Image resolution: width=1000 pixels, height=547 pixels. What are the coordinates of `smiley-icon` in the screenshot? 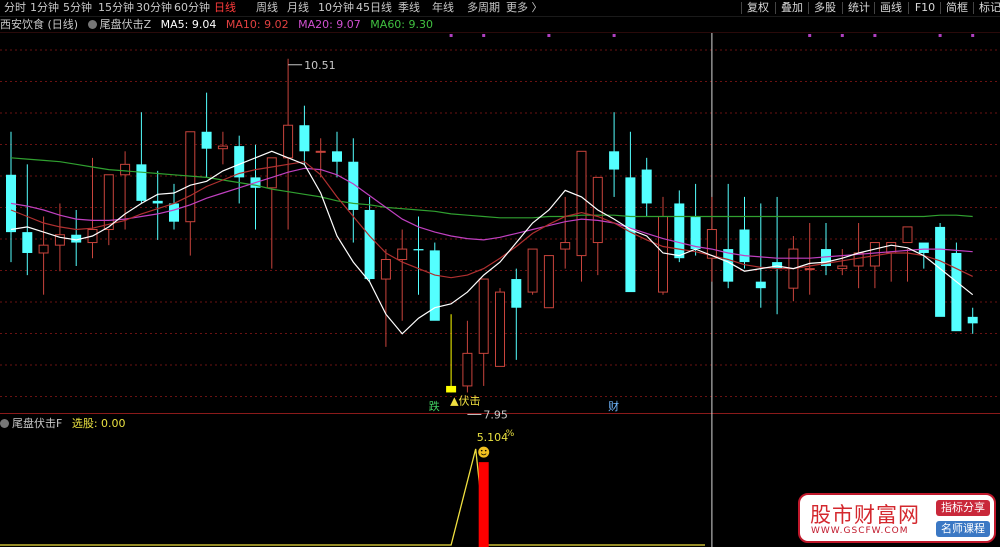 It's located at (484, 452).